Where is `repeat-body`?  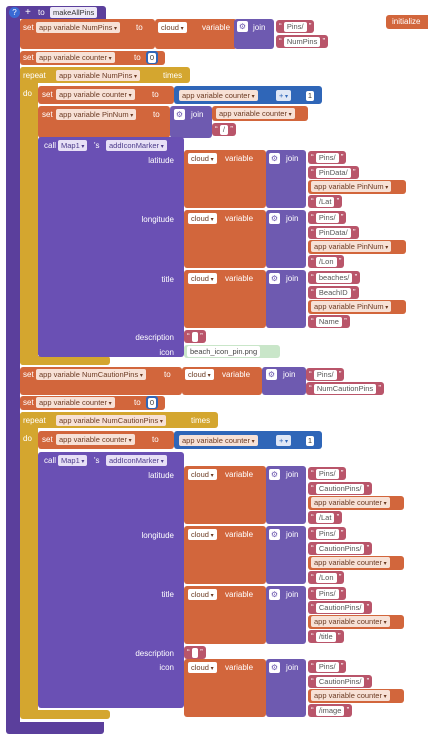 repeat-body is located at coordinates (29, 565).